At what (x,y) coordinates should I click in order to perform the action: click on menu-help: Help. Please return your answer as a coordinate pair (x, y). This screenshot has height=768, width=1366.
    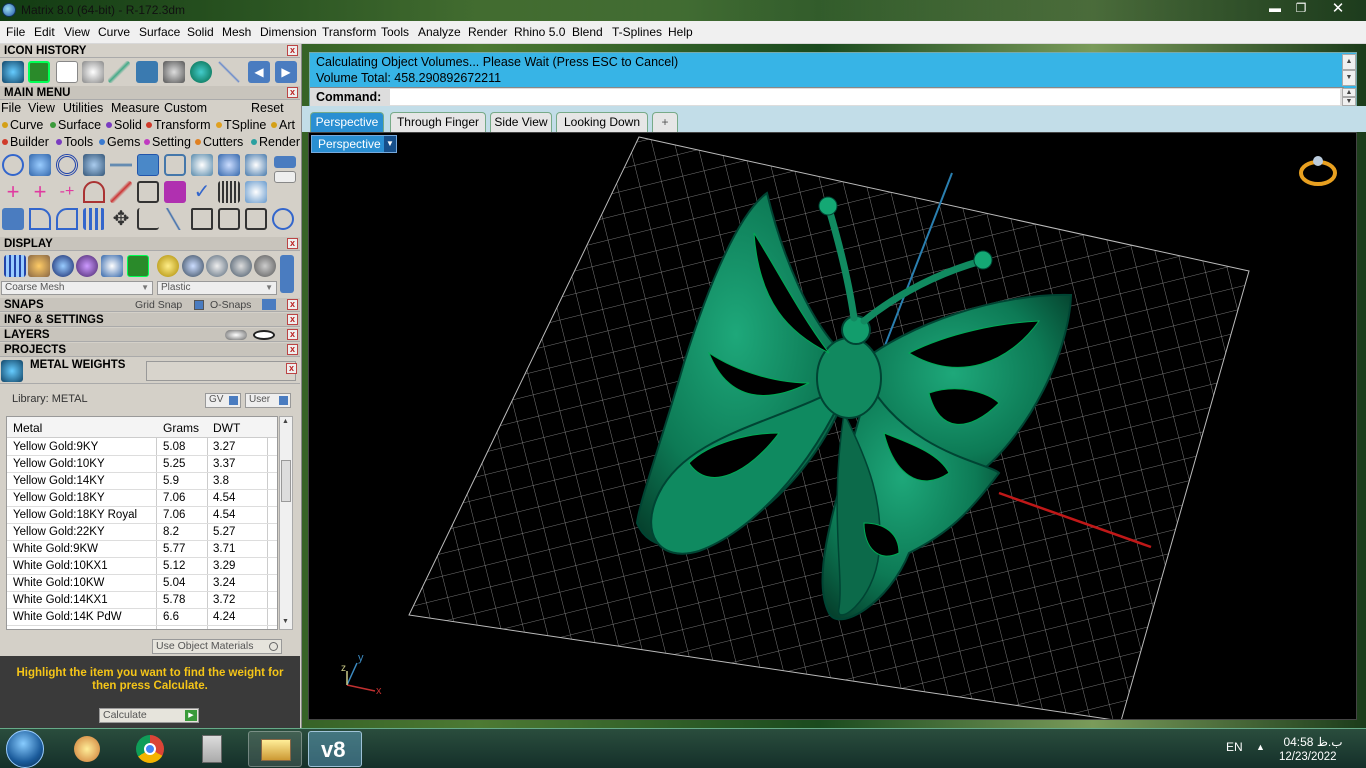
    Looking at the image, I should click on (680, 32).